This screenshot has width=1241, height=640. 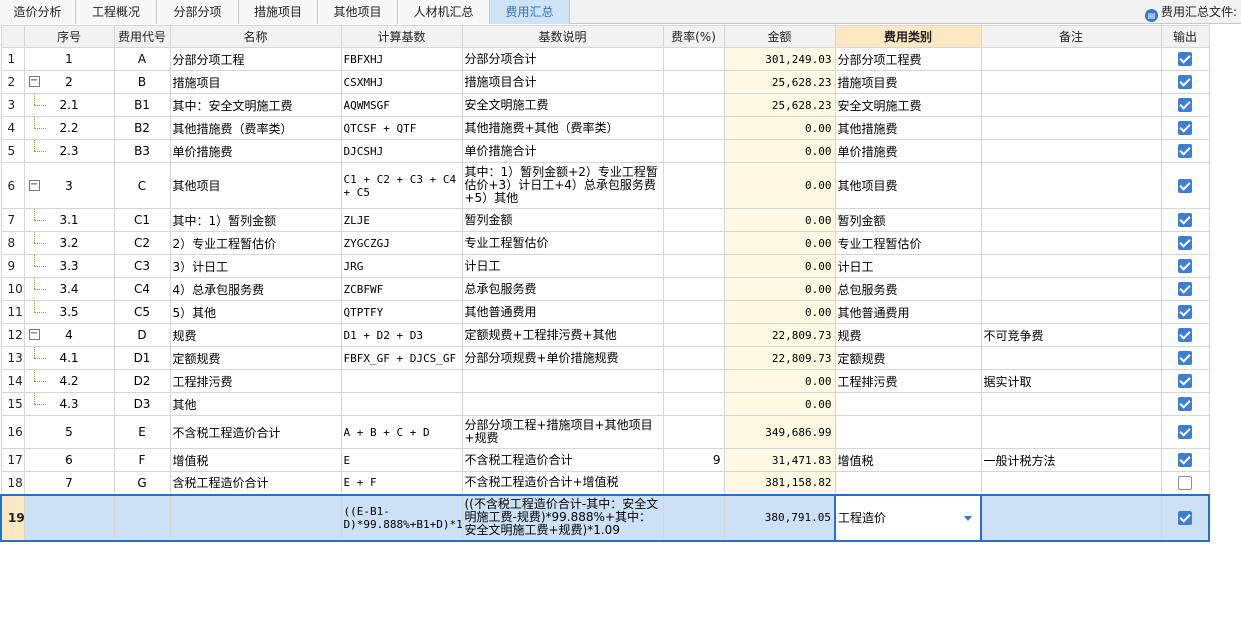 I want to click on cell-base: QTCSF + QTF, so click(x=401, y=128).